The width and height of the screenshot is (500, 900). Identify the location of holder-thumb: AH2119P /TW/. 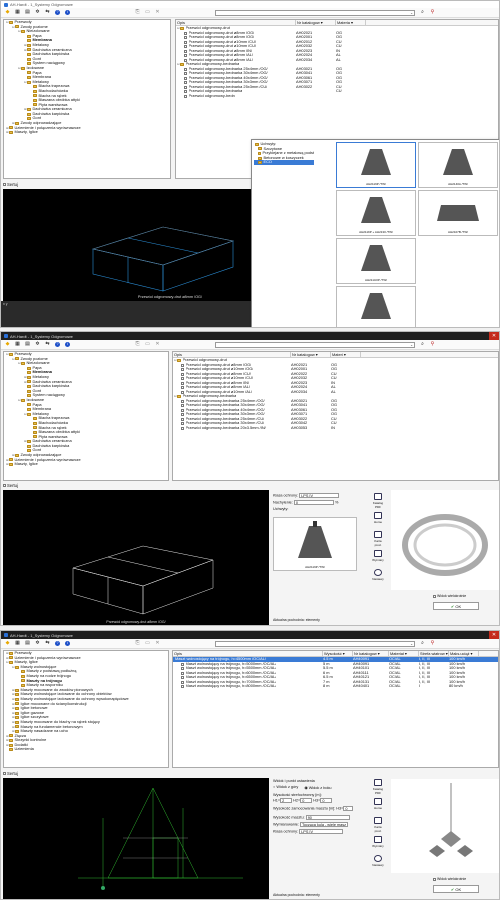
(376, 165).